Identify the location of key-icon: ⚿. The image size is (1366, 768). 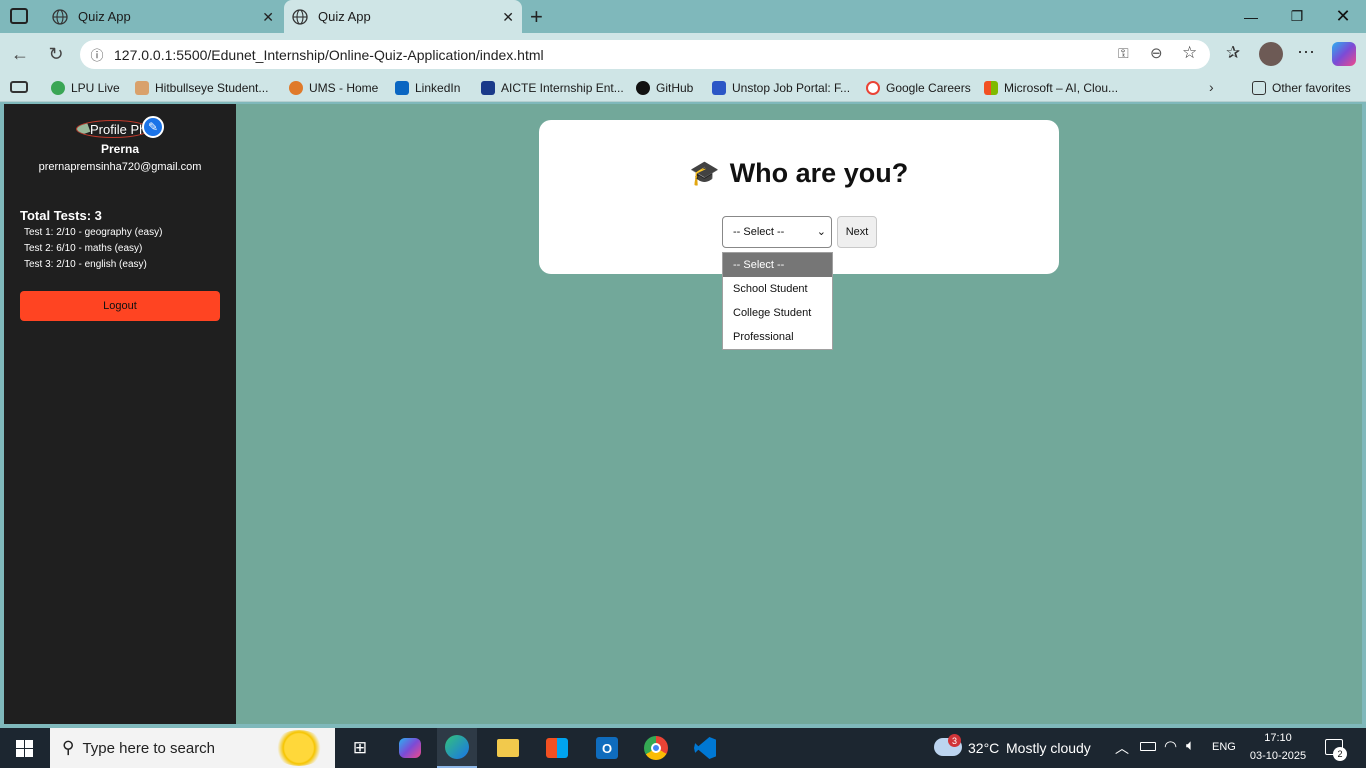
(1123, 53).